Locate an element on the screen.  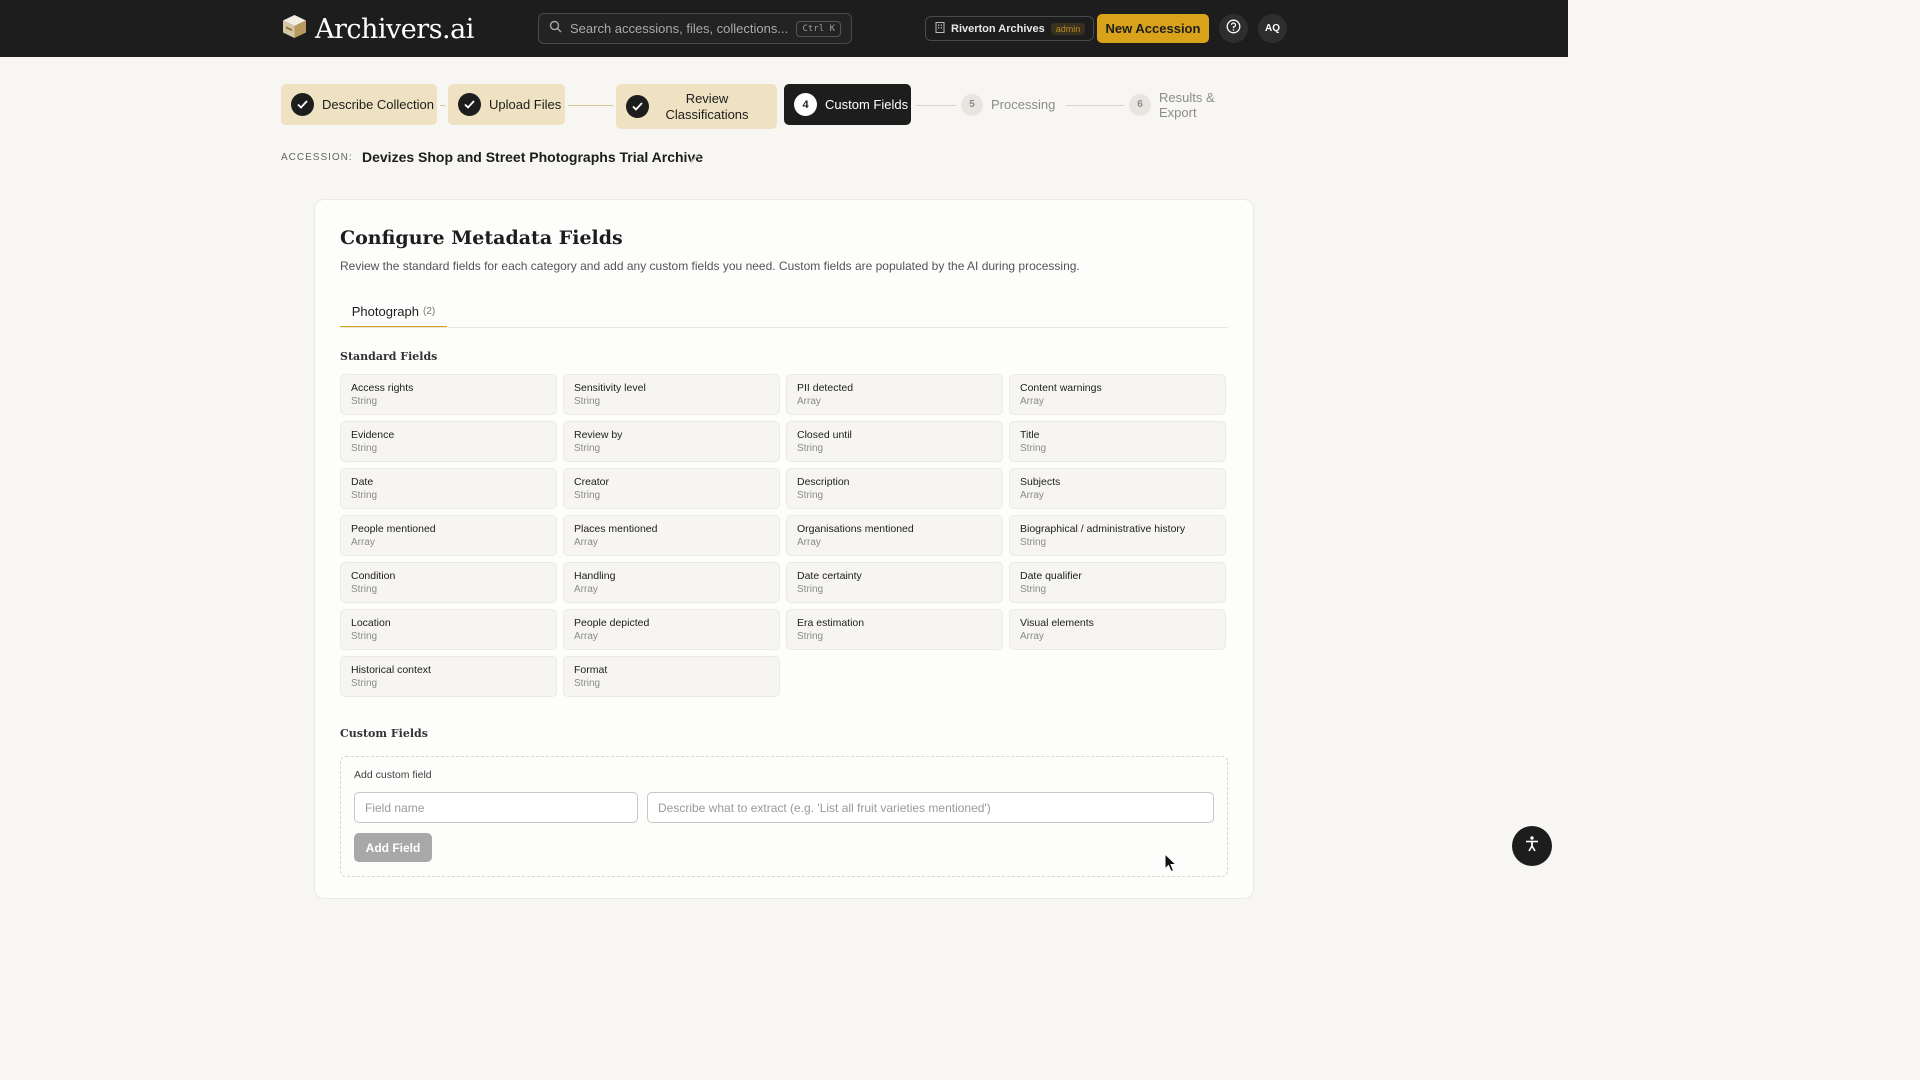
accession-label: ACCESSION: is located at coordinates (317, 157).